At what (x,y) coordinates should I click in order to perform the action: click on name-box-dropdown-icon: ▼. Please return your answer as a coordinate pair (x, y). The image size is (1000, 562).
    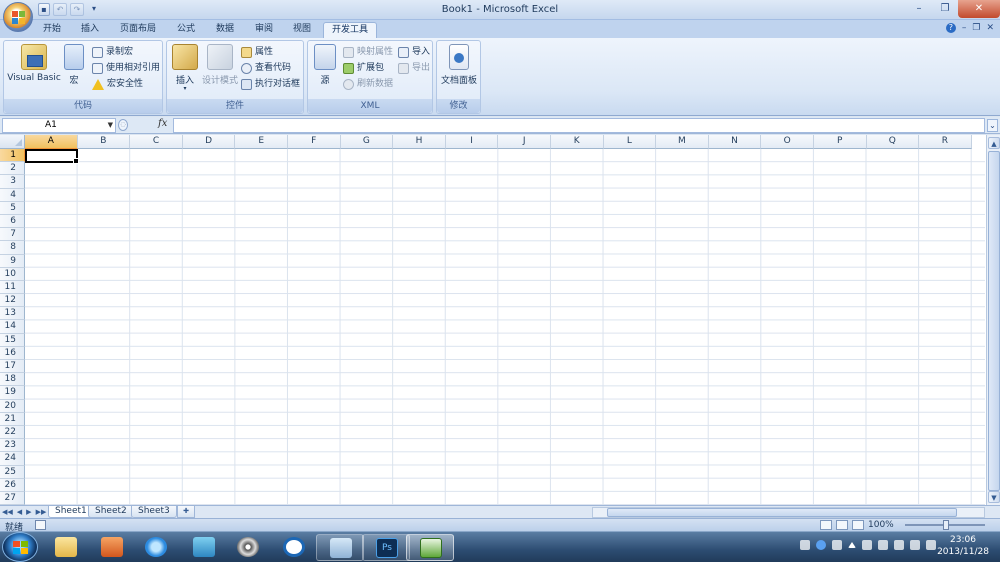
    Looking at the image, I should click on (110, 125).